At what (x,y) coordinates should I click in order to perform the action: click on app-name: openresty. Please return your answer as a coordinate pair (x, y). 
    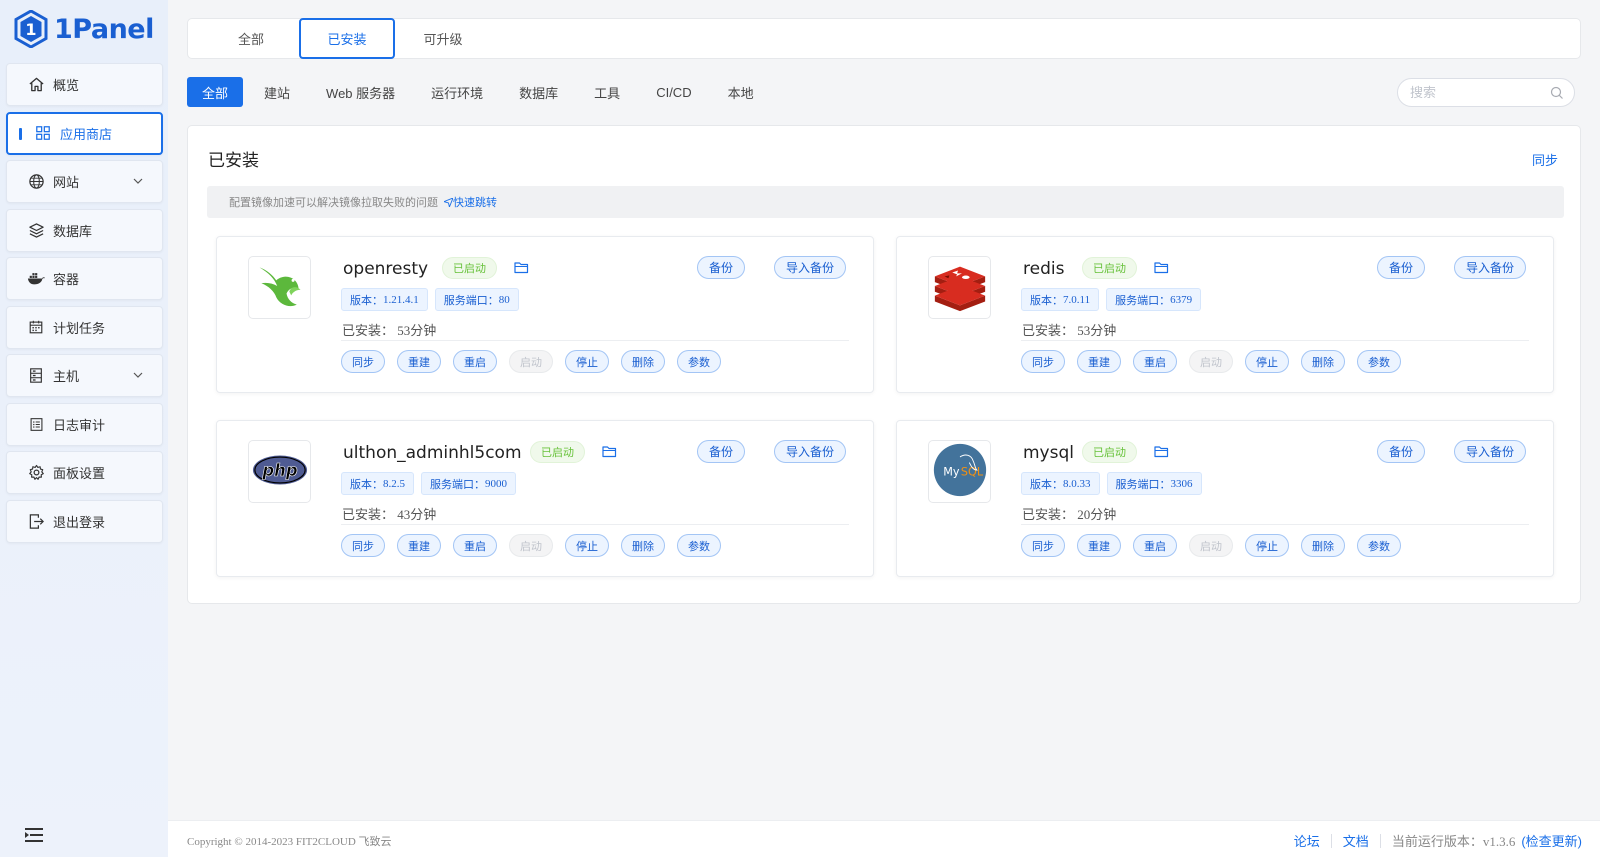
    Looking at the image, I should click on (386, 269).